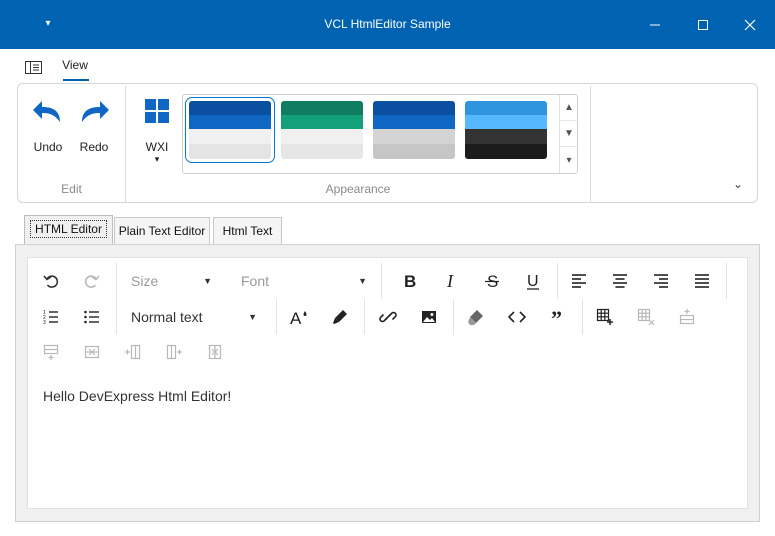  I want to click on redo-button: Redo, so click(94, 126).